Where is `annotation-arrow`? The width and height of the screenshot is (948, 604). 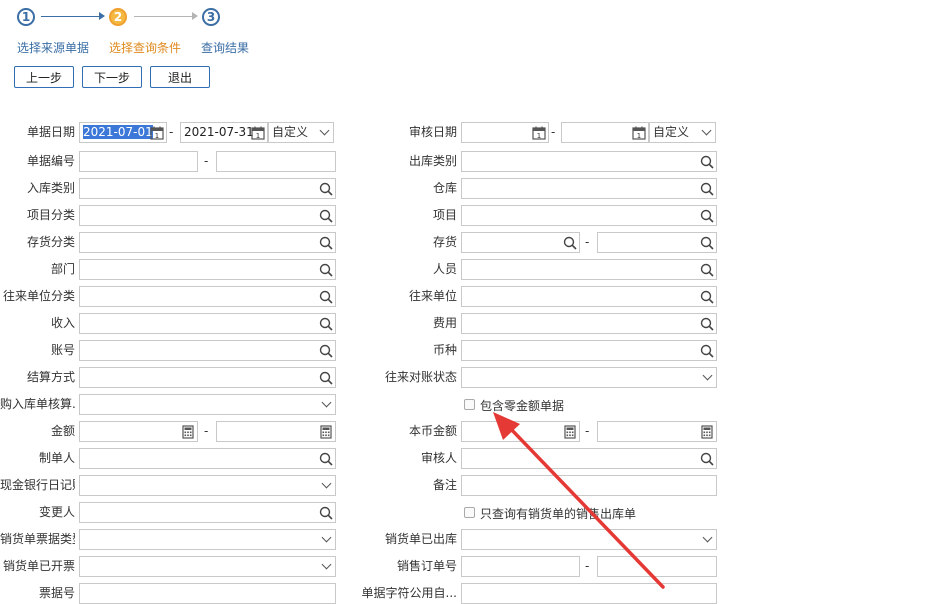
annotation-arrow is located at coordinates (579, 500).